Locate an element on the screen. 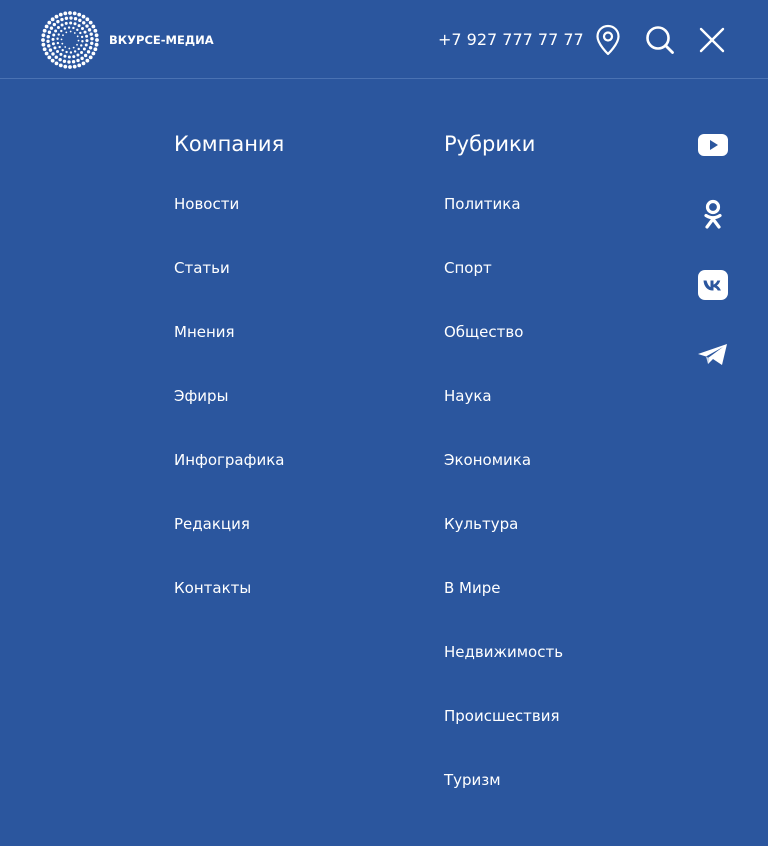  logo-link: ВКУРСЕ-МЕДИА is located at coordinates (127, 40).